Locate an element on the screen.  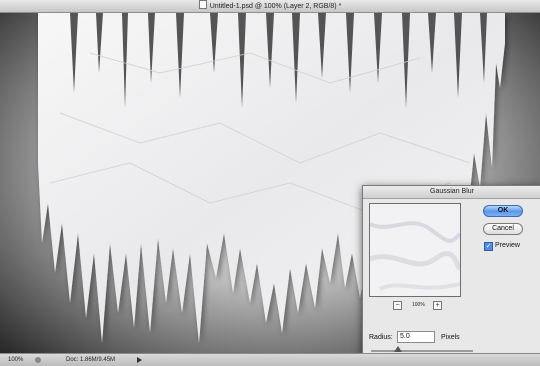
radius-slider-track is located at coordinates (422, 351).